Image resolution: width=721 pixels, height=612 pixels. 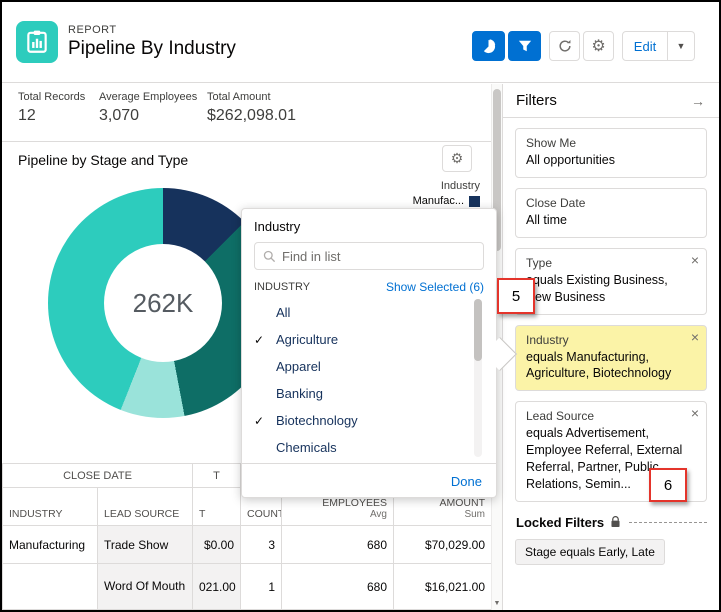 I want to click on table-row: Word Of Mouth 021.00 1 680 $16,021.00, so click(x=247, y=586).